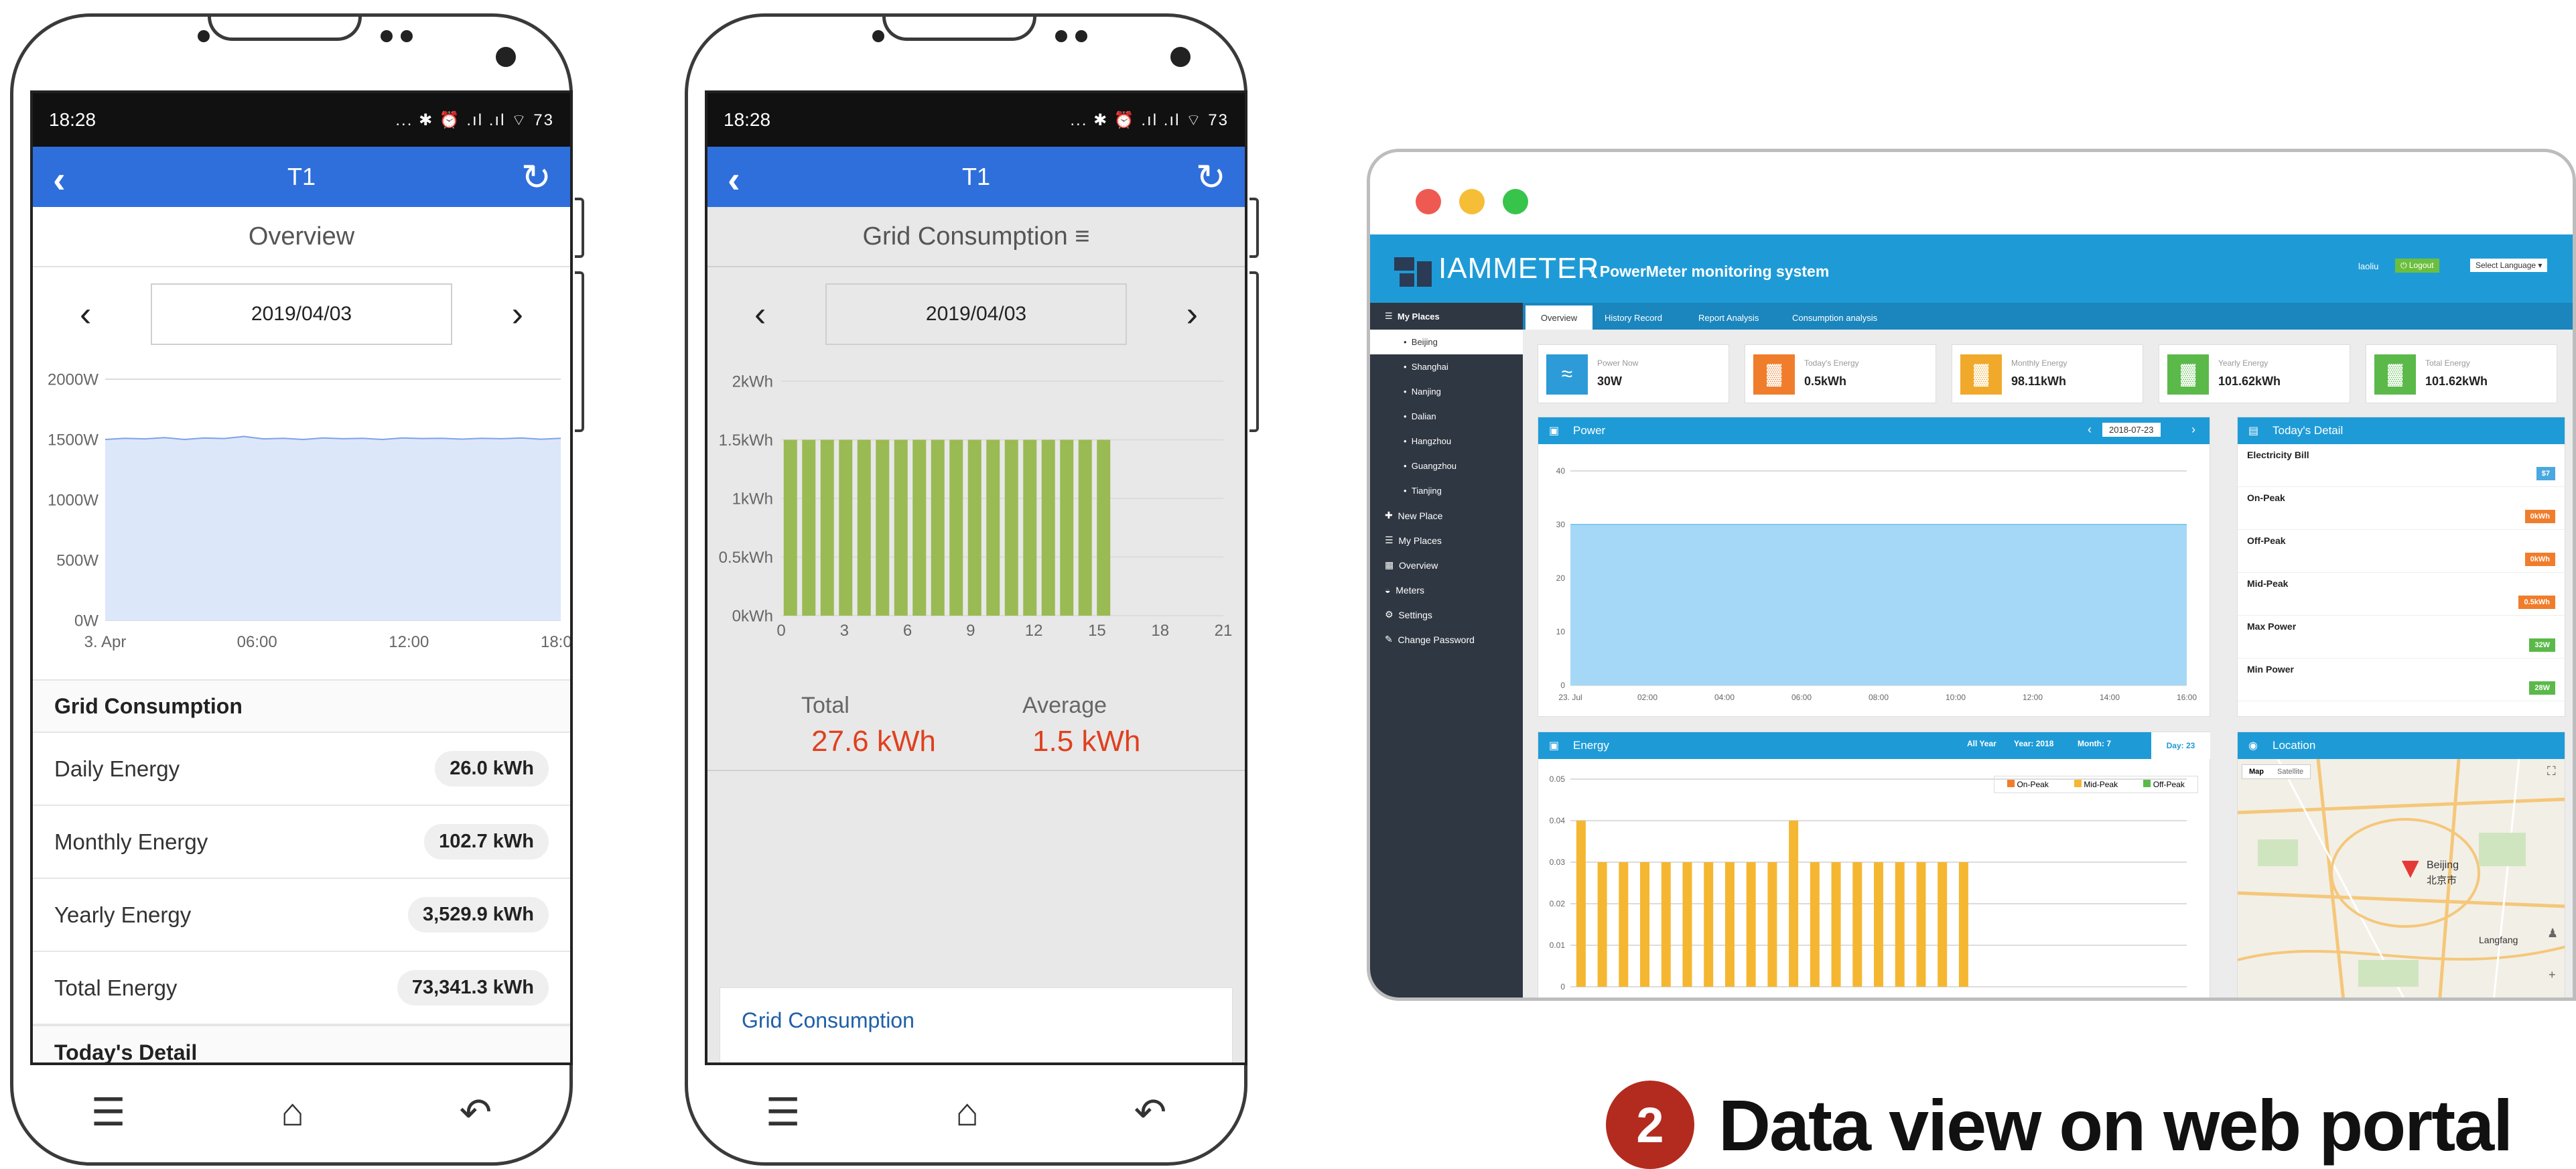 This screenshot has width=2576, height=1169. What do you see at coordinates (2537, 603) in the screenshot?
I see `detail-badge: 0.5kWh` at bounding box center [2537, 603].